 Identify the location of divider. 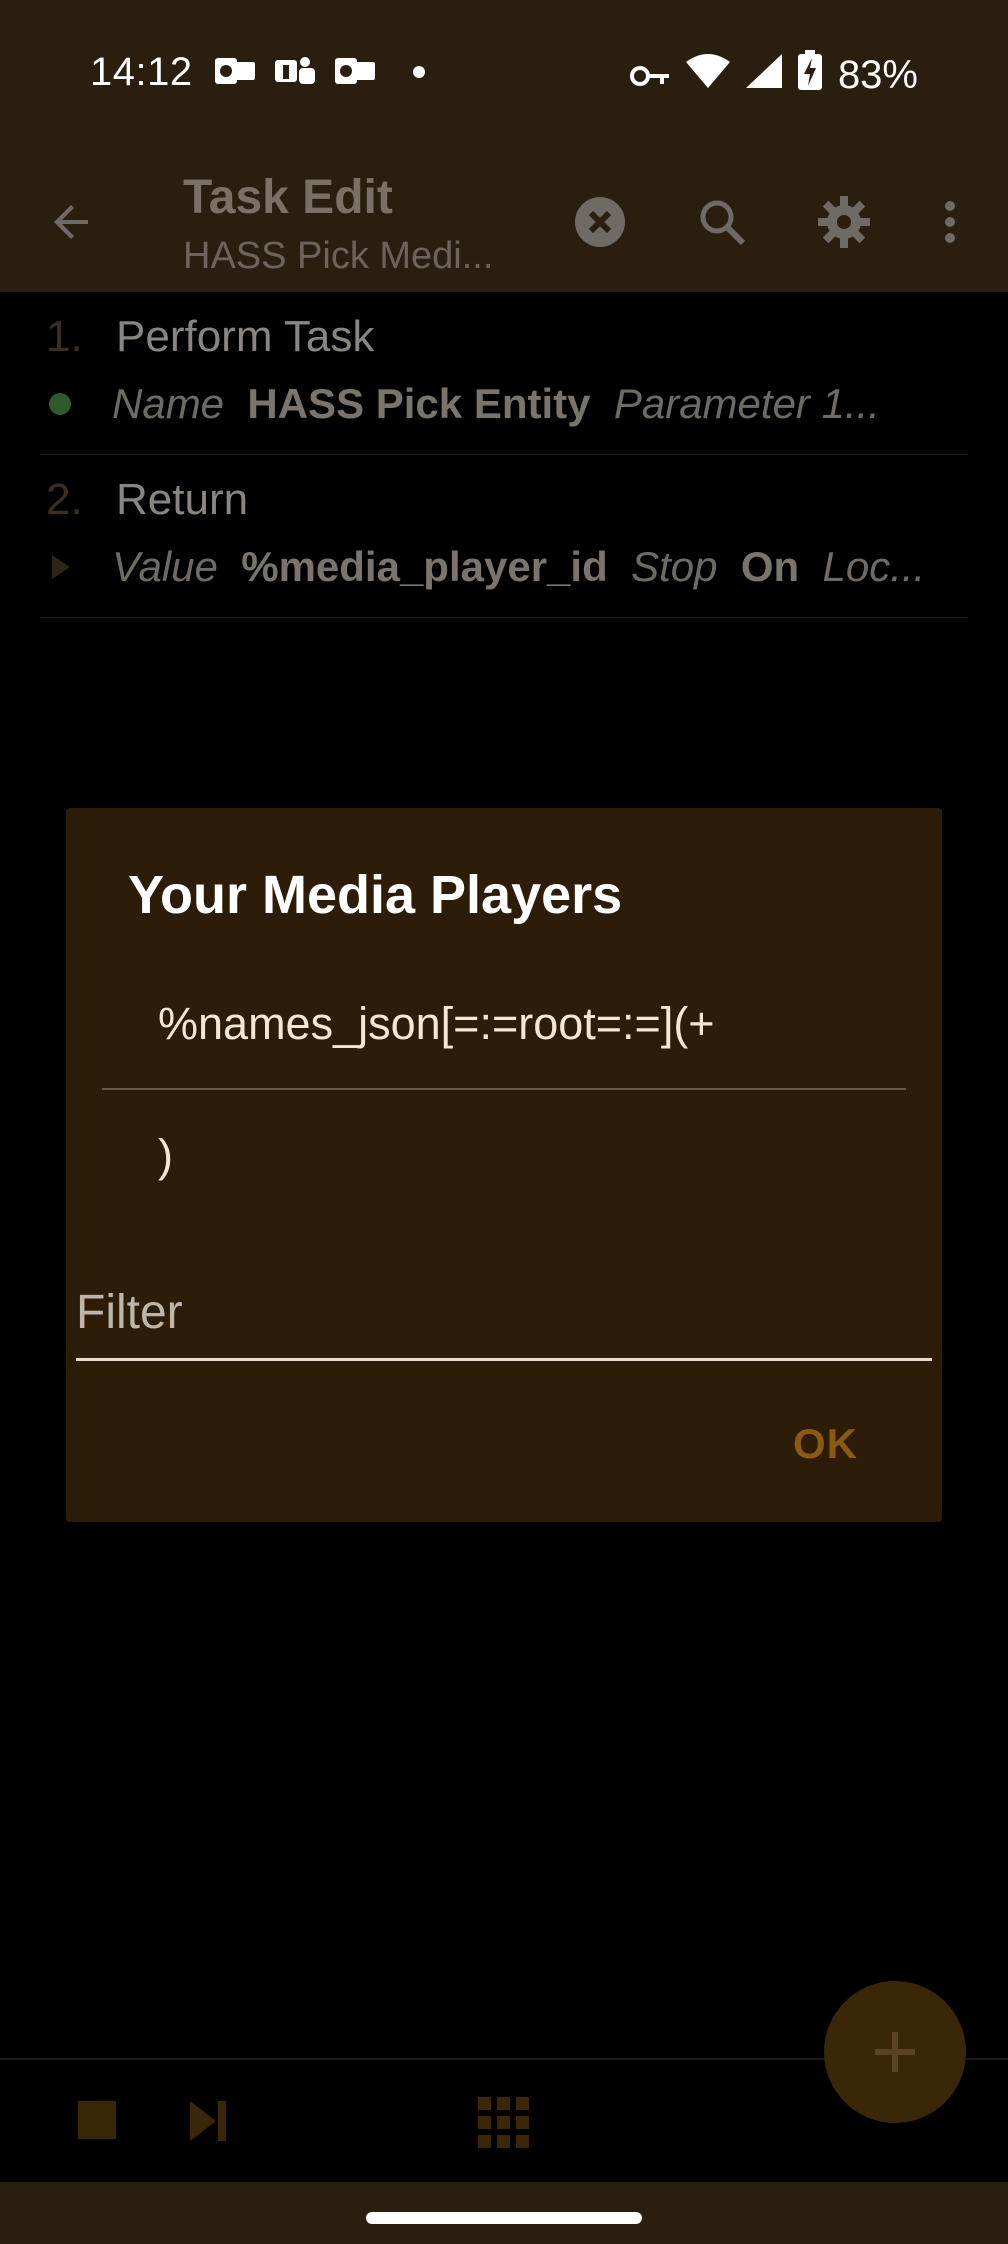
(504, 1089).